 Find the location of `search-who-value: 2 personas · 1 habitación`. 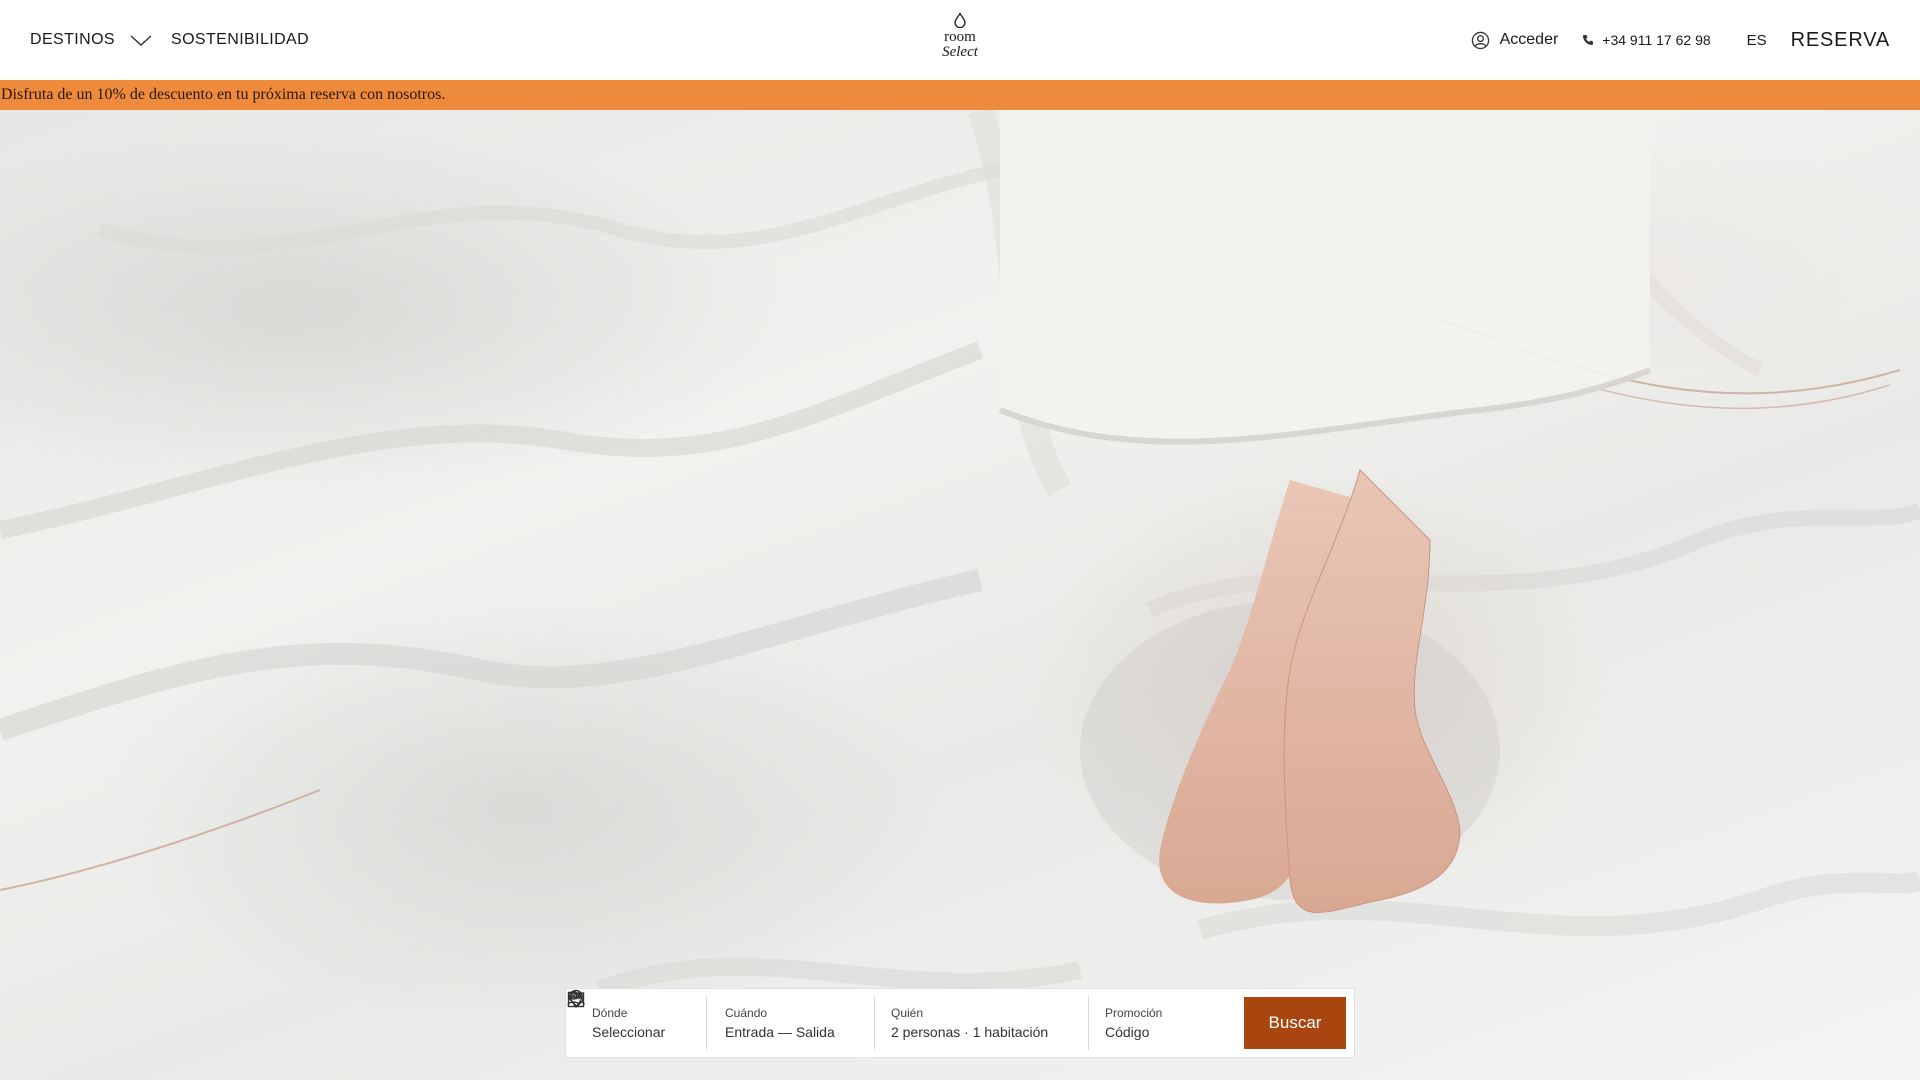

search-who-value: 2 personas · 1 habitación is located at coordinates (970, 1032).